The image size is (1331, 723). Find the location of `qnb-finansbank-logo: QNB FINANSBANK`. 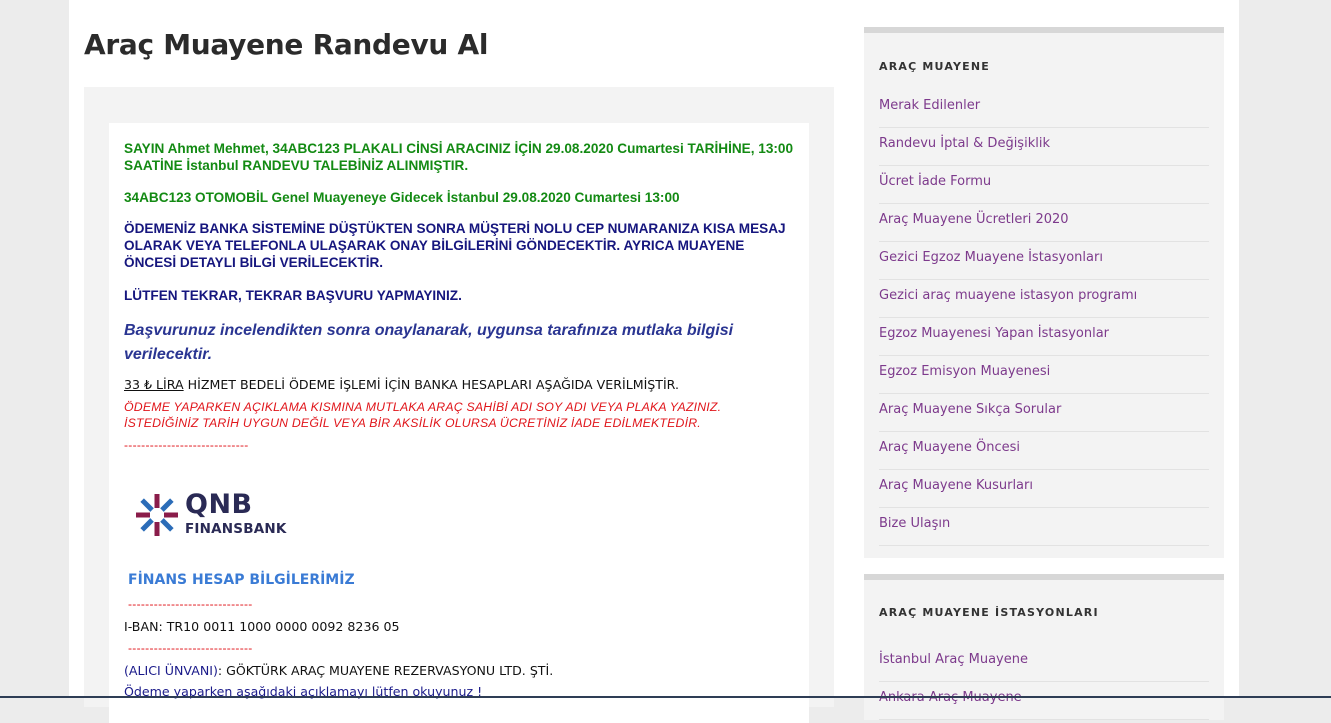

qnb-finansbank-logo: QNB FINANSBANK is located at coordinates (213, 517).